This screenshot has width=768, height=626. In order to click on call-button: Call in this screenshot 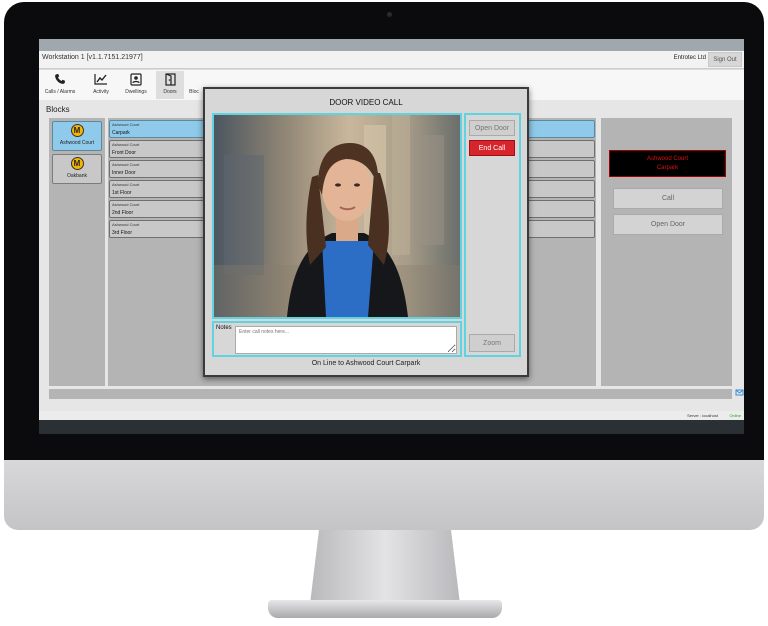, I will do `click(668, 198)`.